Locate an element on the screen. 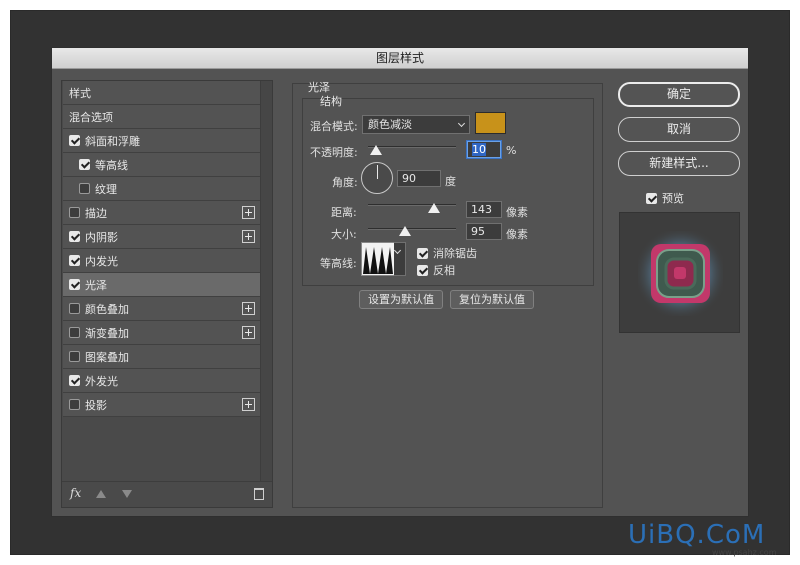  style-row-label: 投影 is located at coordinates (96, 405).